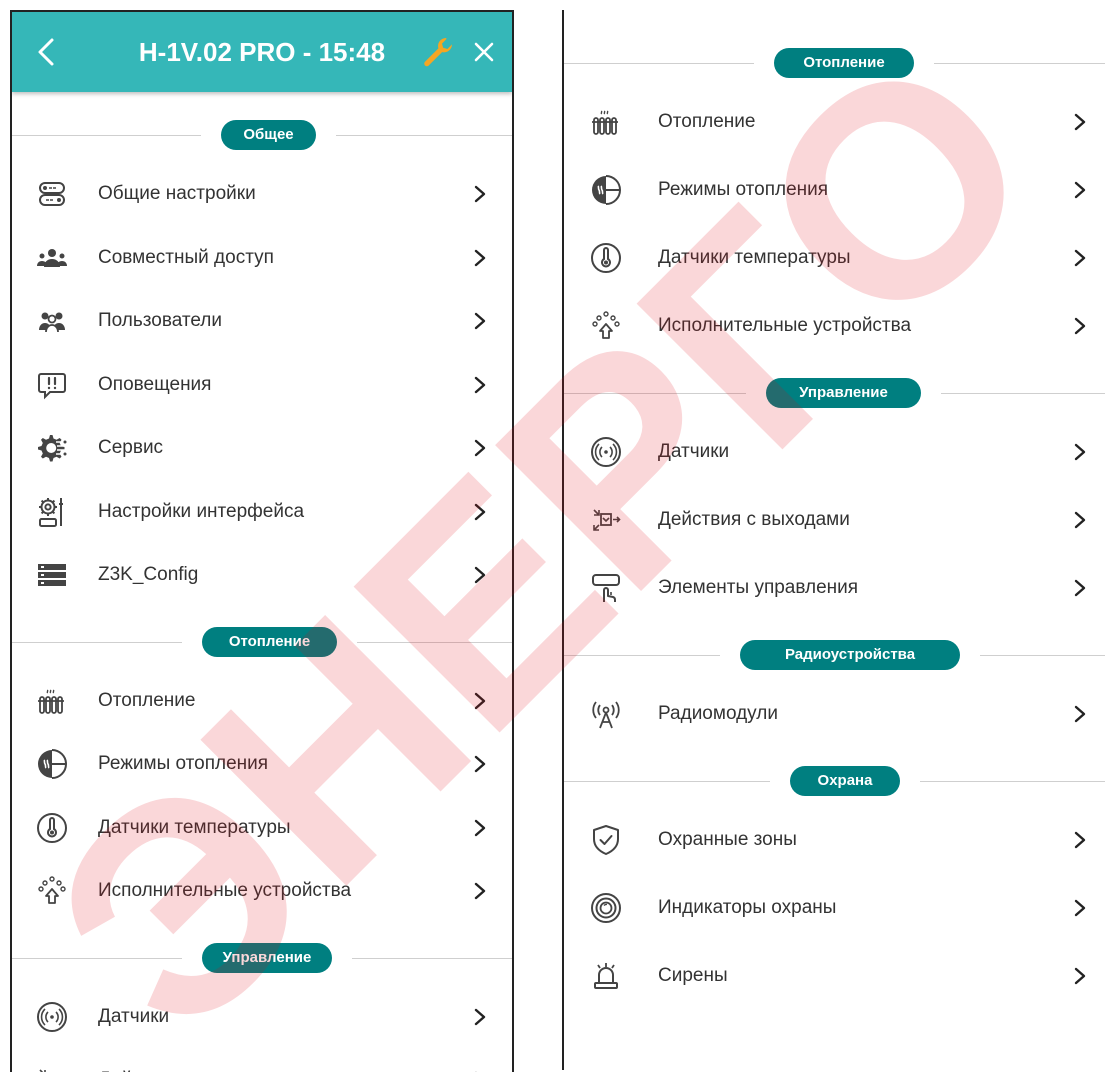 The width and height of the screenshot is (1105, 1072). I want to click on menu-item: Совместный доступ, so click(262, 258).